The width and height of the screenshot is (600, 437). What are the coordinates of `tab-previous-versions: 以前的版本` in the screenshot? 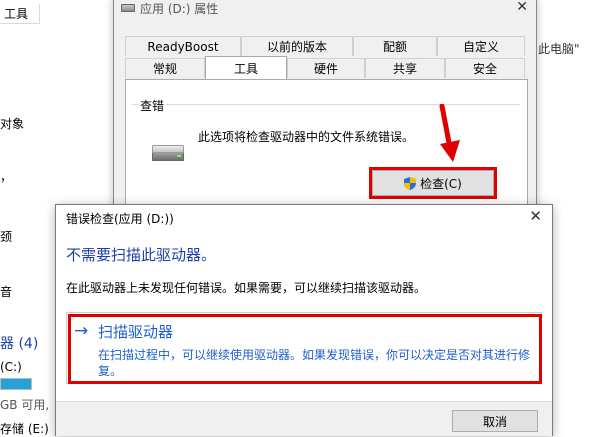 It's located at (297, 46).